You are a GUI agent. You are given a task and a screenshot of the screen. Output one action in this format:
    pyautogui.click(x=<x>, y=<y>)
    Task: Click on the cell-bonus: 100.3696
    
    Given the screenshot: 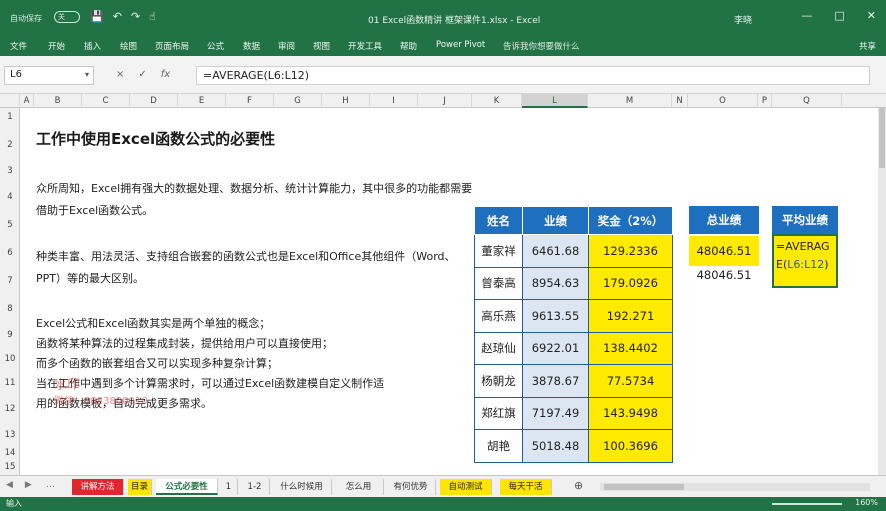 What is the action you would take?
    pyautogui.click(x=630, y=446)
    